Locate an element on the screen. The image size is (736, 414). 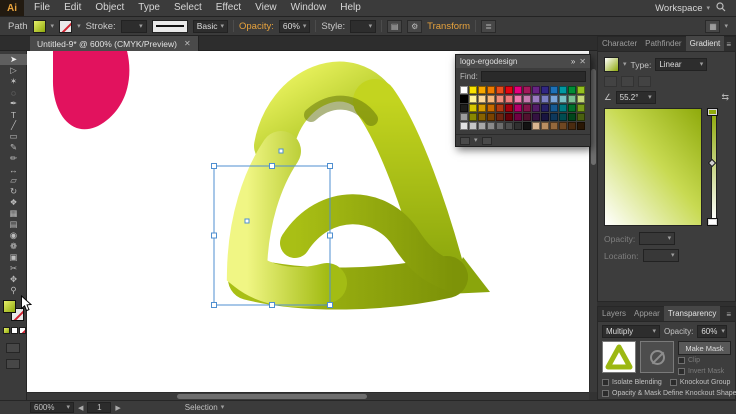
tab-character: Character is located at coordinates (619, 43).